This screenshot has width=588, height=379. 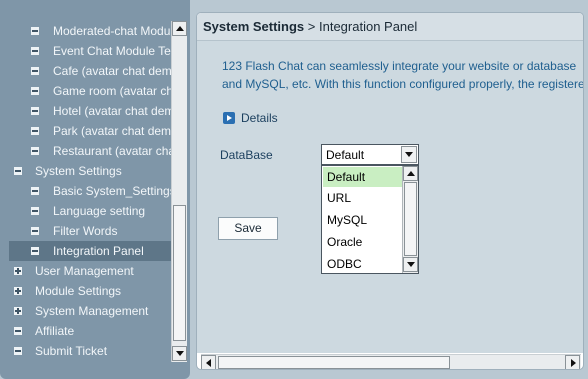 I want to click on sidebar-item: Event Chat Module Template, so click(x=90, y=51).